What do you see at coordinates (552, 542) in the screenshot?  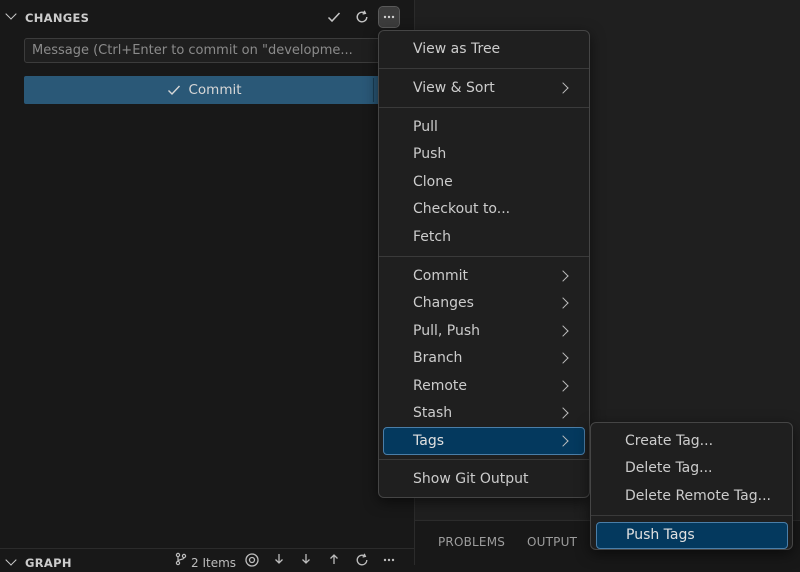 I see `tab-output: OUTPUT` at bounding box center [552, 542].